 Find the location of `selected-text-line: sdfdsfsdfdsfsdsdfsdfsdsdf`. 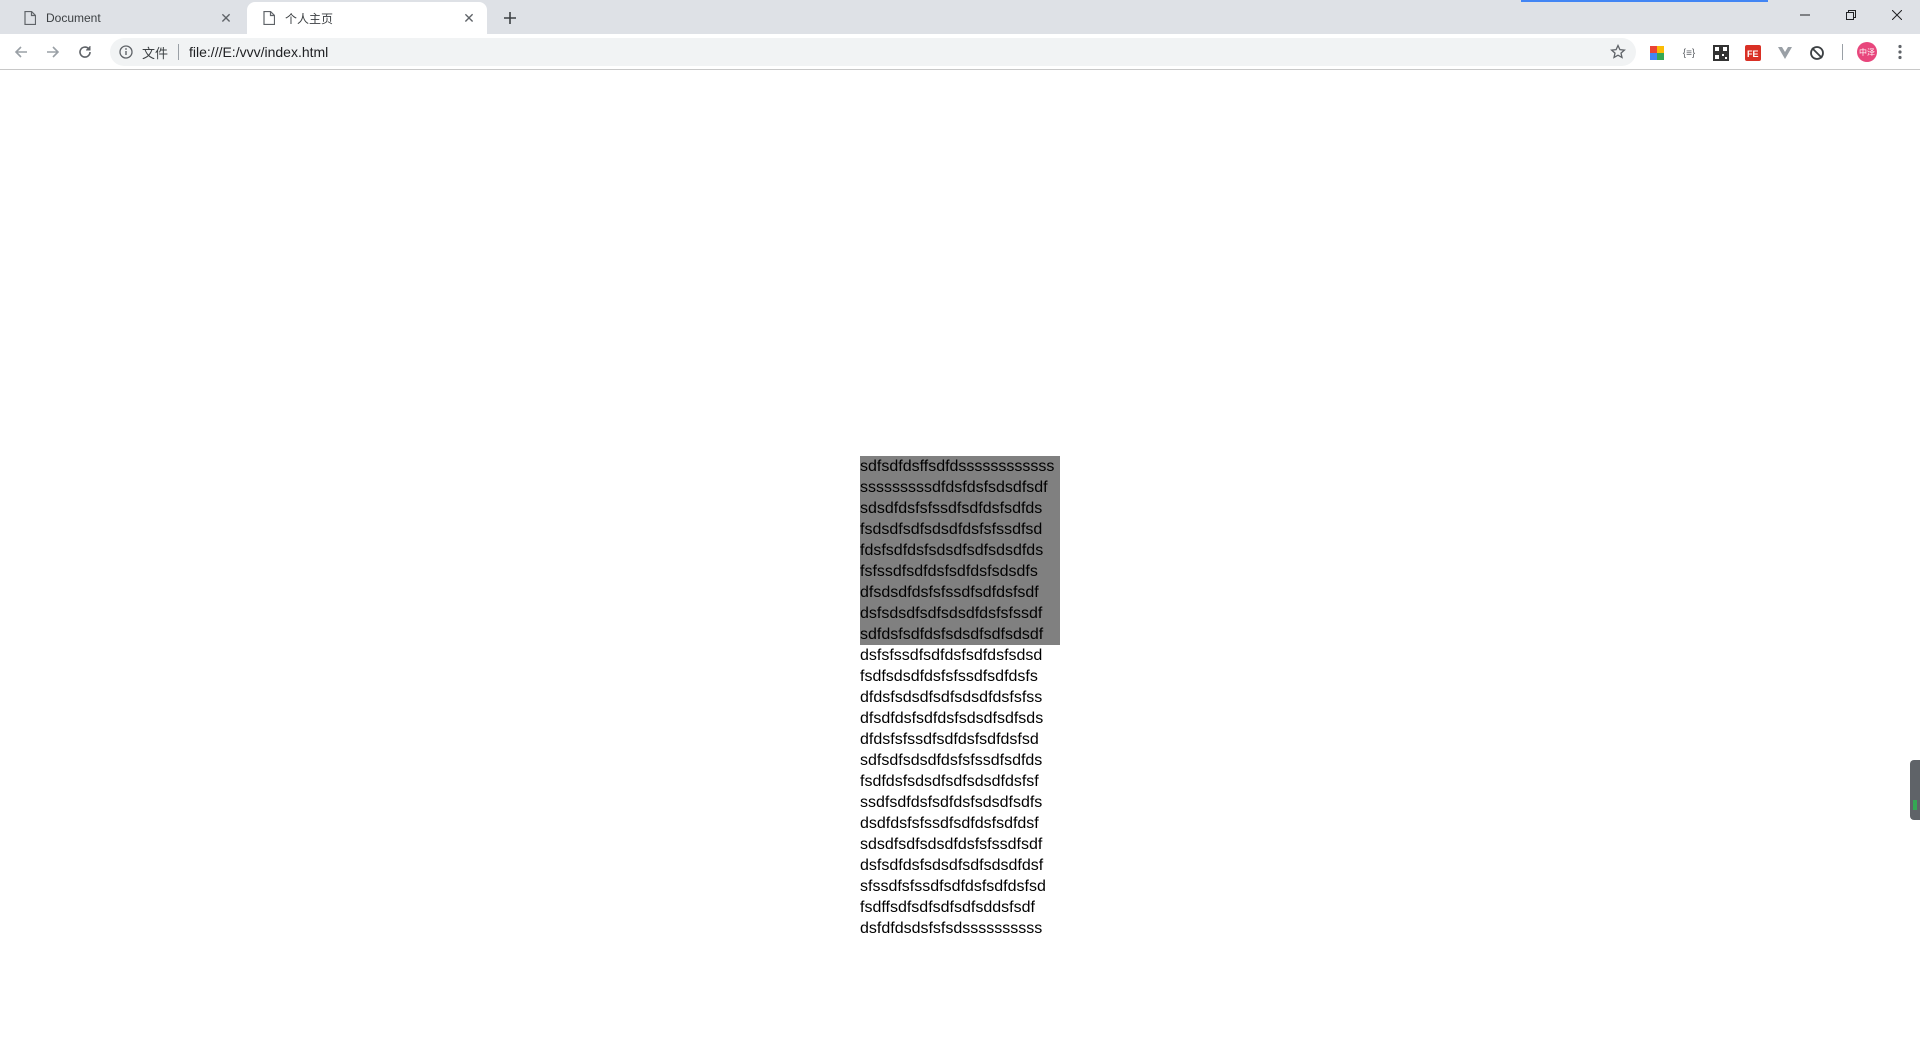

selected-text-line: sdfdsfsdfdsfsdsdfsdfsdsdf is located at coordinates (960, 634).